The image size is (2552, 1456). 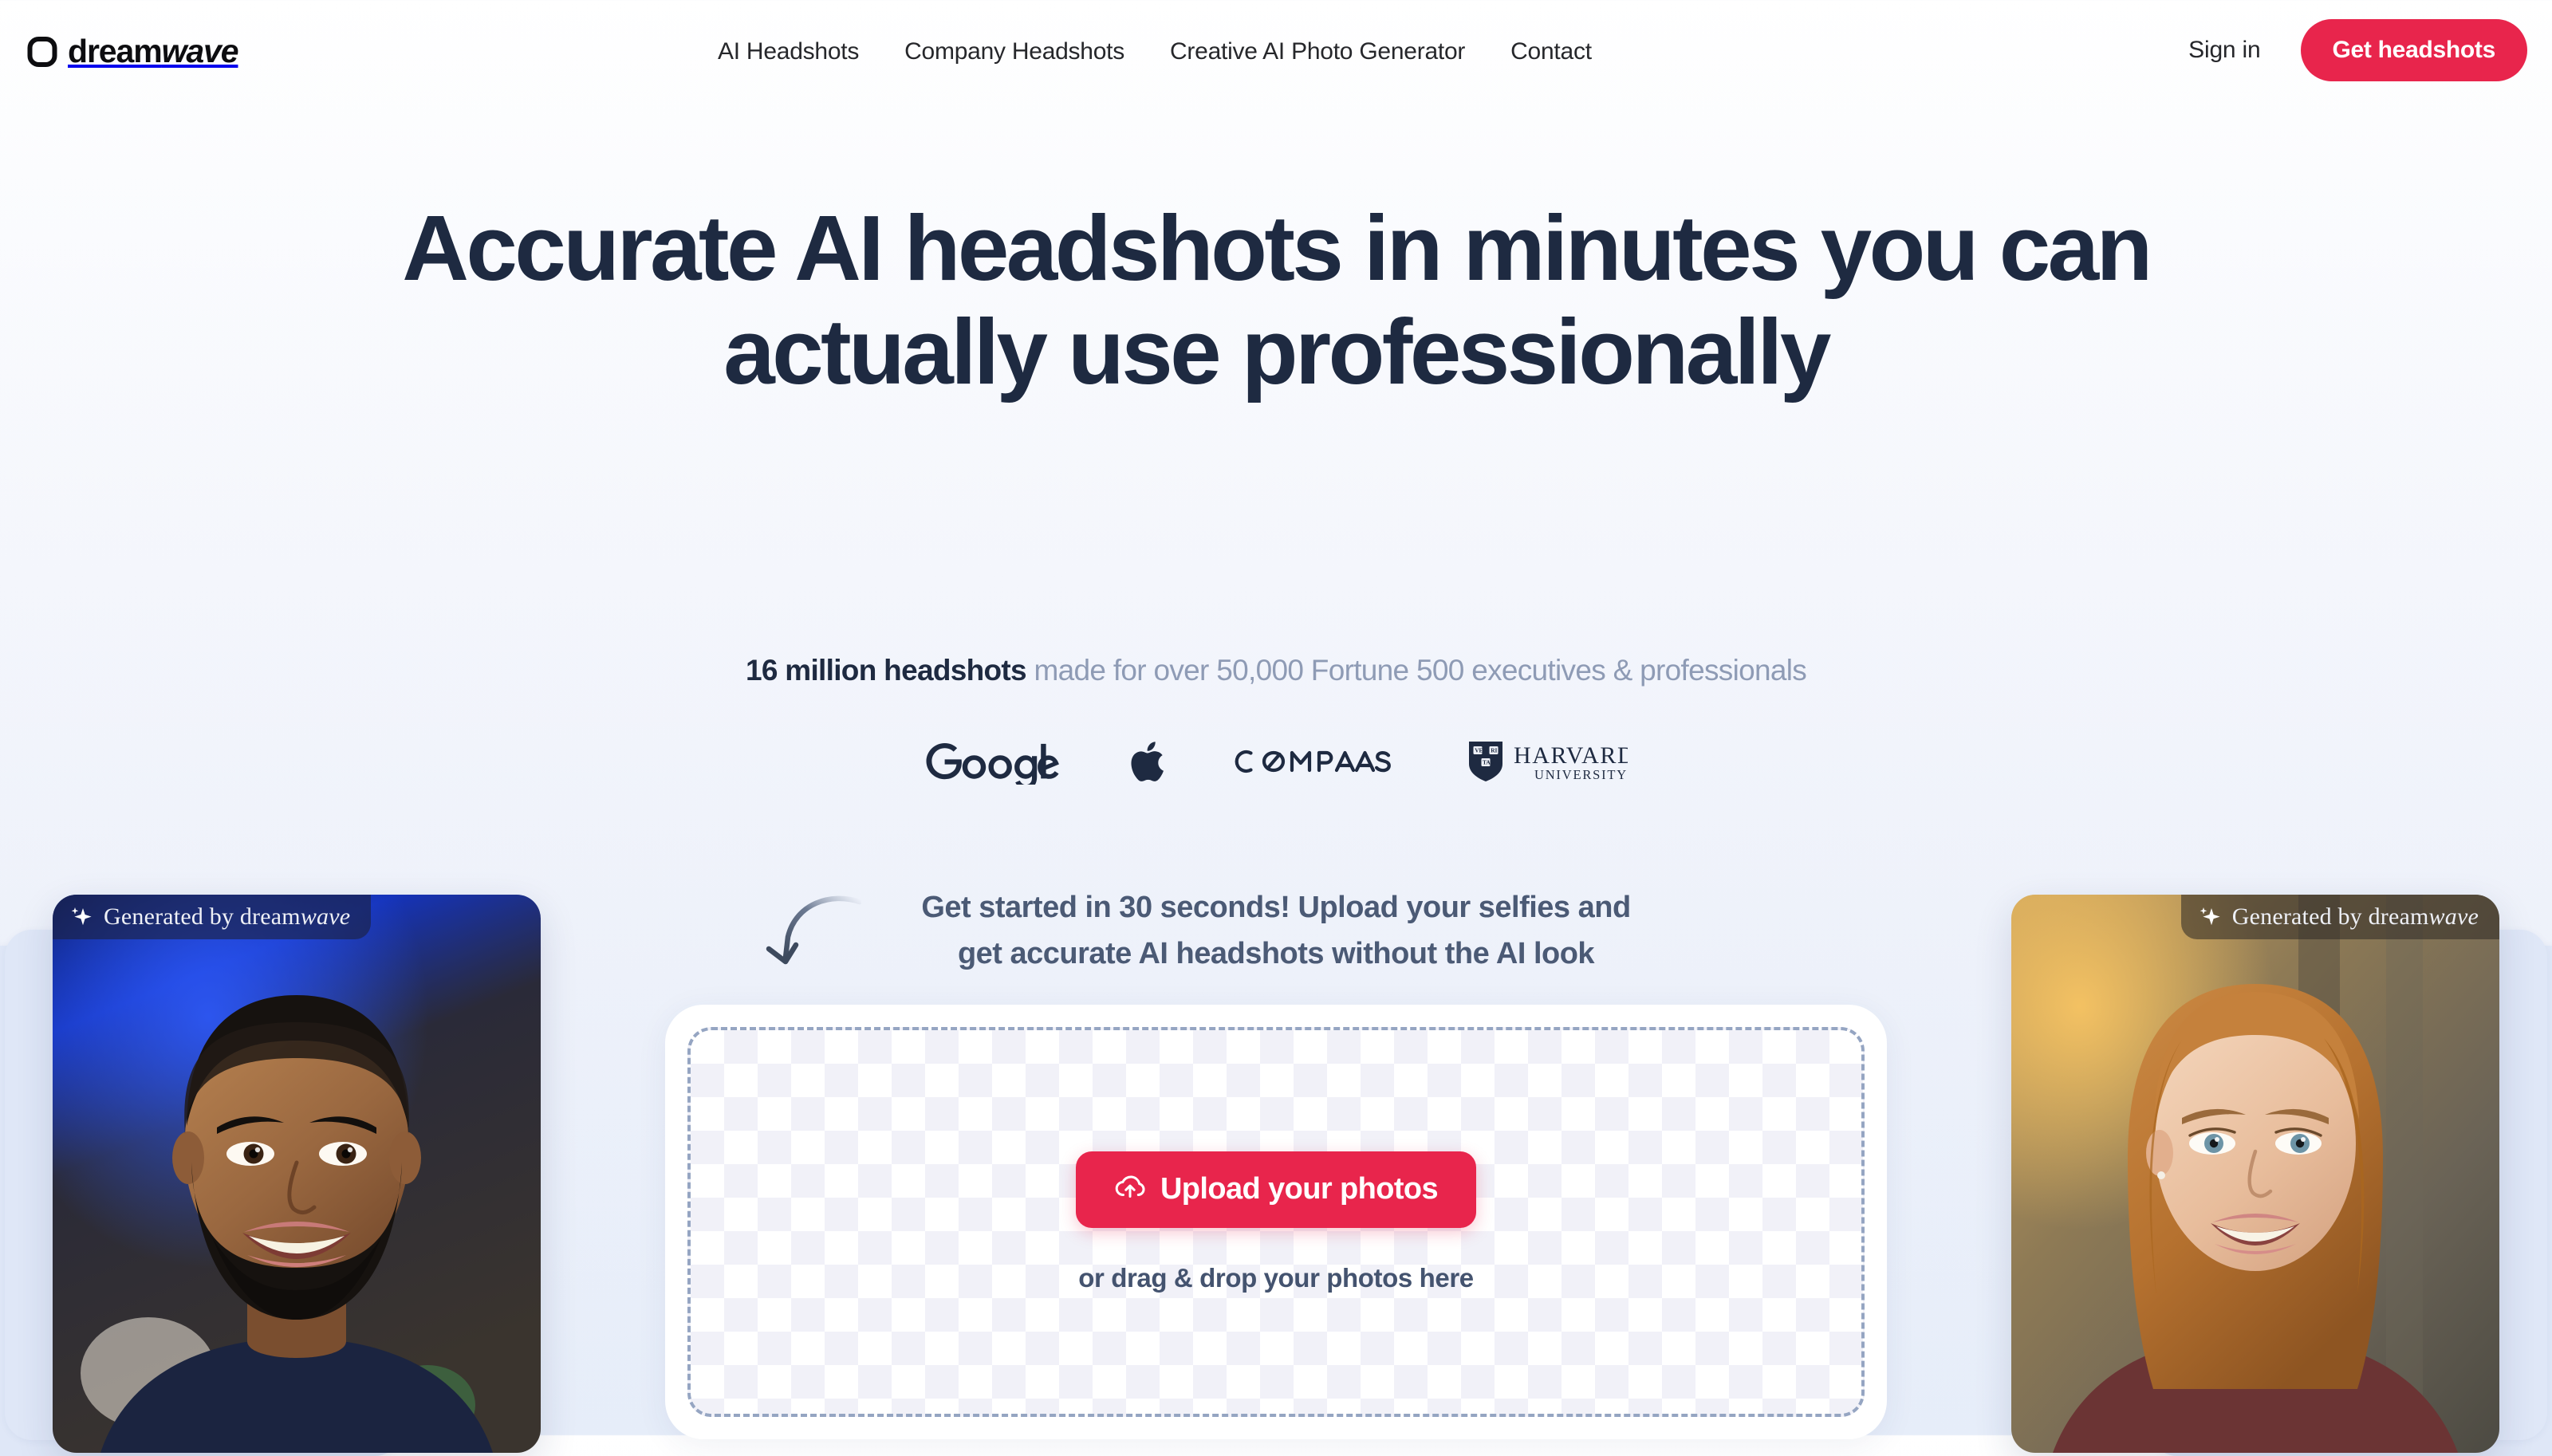 What do you see at coordinates (1130, 1190) in the screenshot?
I see `cloud-upload-icon` at bounding box center [1130, 1190].